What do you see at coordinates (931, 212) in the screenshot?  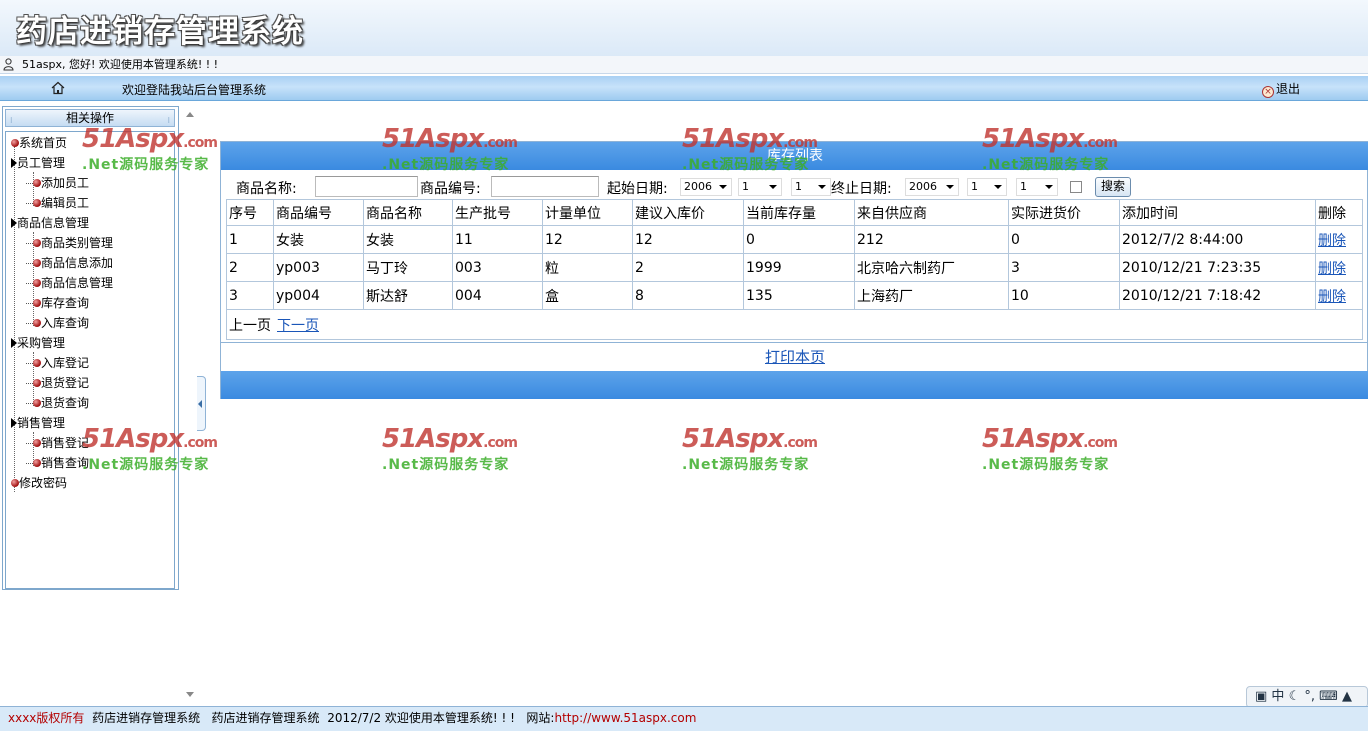 I see `column-header: 来自供应商` at bounding box center [931, 212].